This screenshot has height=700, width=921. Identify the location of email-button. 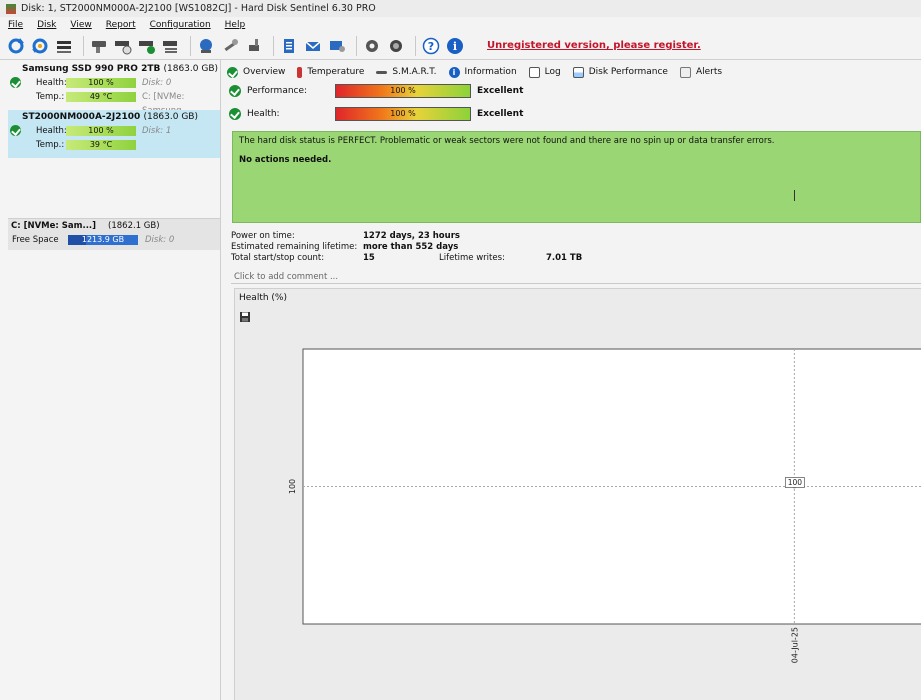
(313, 46).